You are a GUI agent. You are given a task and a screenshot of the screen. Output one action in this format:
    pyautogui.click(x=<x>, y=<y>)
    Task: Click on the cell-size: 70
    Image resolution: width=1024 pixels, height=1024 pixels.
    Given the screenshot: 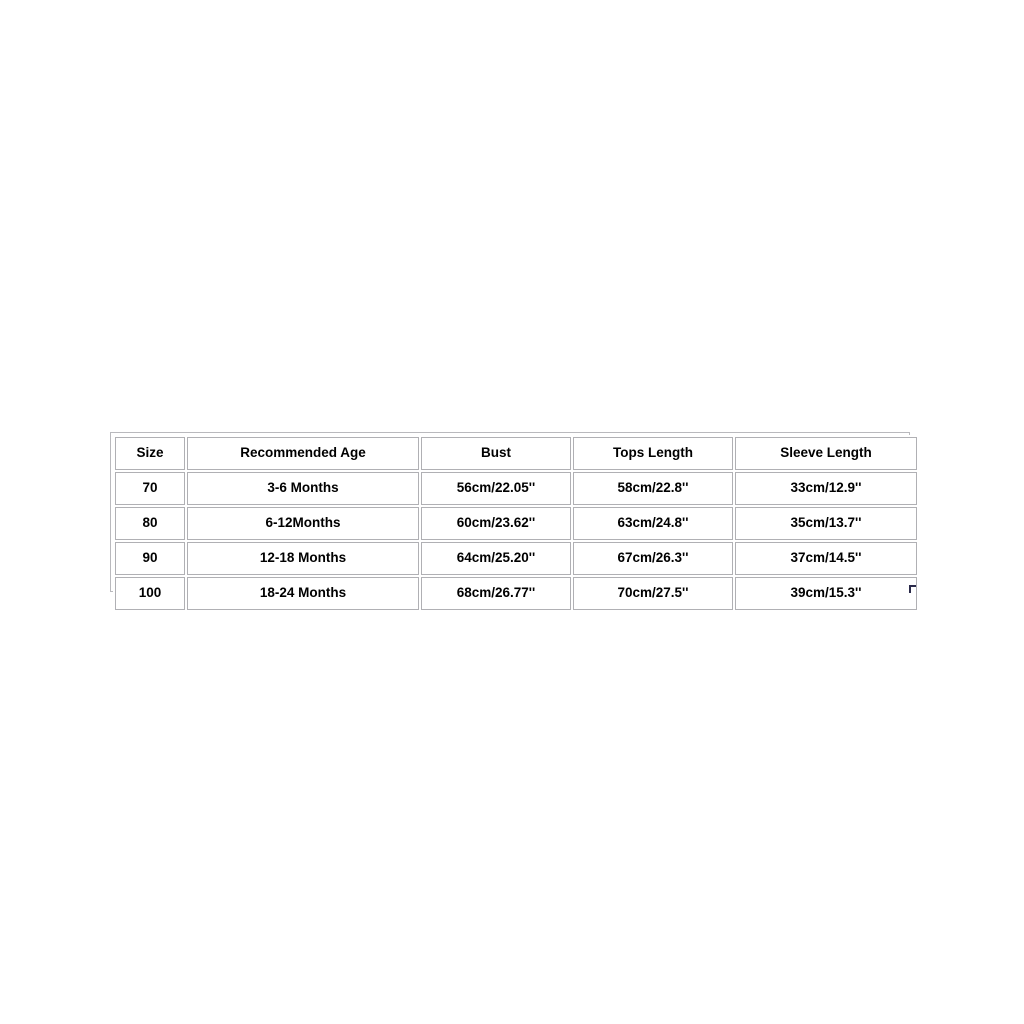 What is the action you would take?
    pyautogui.click(x=150, y=488)
    